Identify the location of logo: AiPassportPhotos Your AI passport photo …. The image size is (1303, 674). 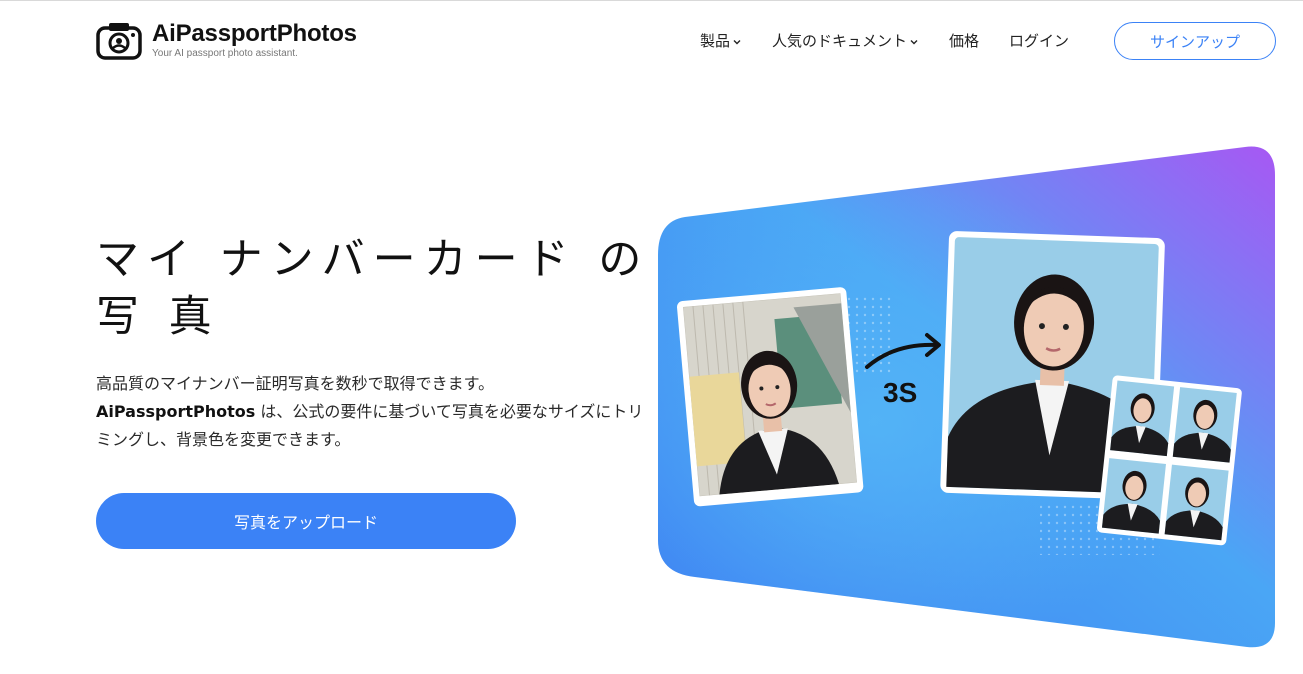
(226, 40).